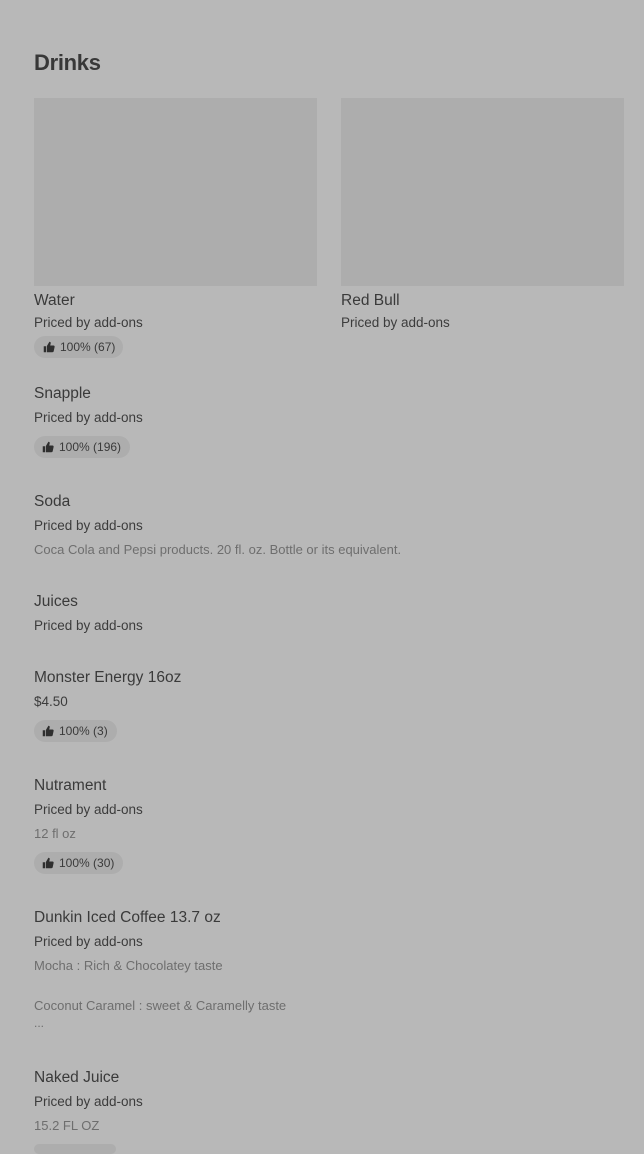 The width and height of the screenshot is (644, 1154). I want to click on item-description: 12 fl oz, so click(55, 833).